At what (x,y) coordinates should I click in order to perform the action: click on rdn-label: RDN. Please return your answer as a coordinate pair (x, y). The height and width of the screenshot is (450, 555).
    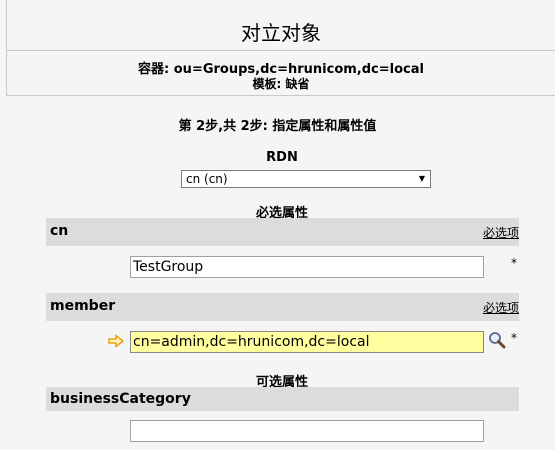
    Looking at the image, I should click on (282, 157).